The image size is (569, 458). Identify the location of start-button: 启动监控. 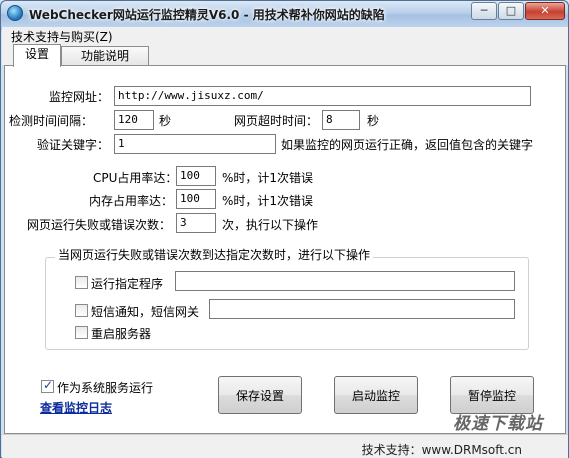
(376, 395).